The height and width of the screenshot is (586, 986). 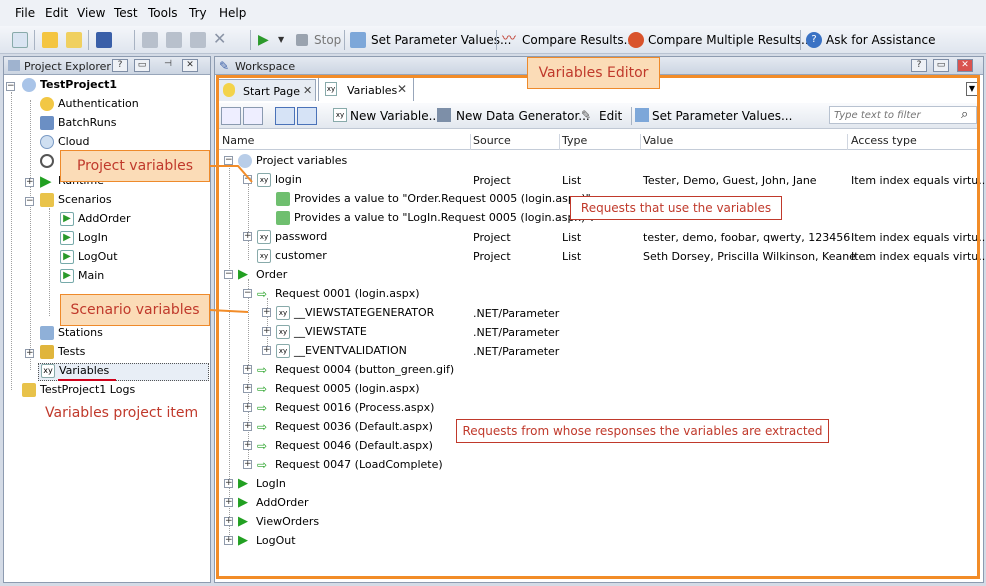 I want to click on tabs-dropdown-icon: ▼, so click(x=972, y=89).